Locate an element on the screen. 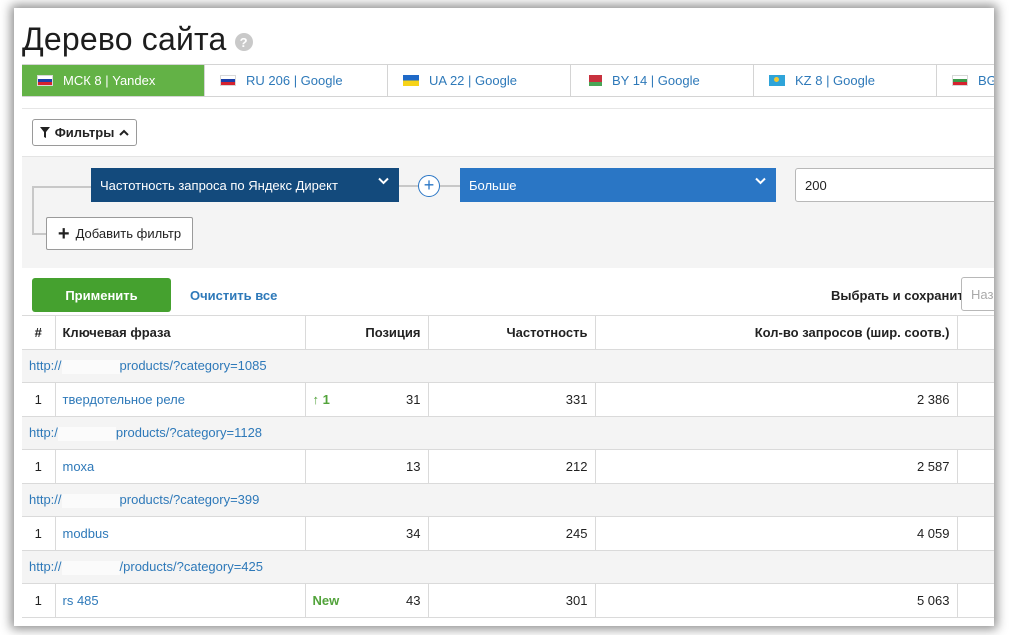 The width and height of the screenshot is (1012, 635). queries-cell: 2 587 is located at coordinates (776, 466).